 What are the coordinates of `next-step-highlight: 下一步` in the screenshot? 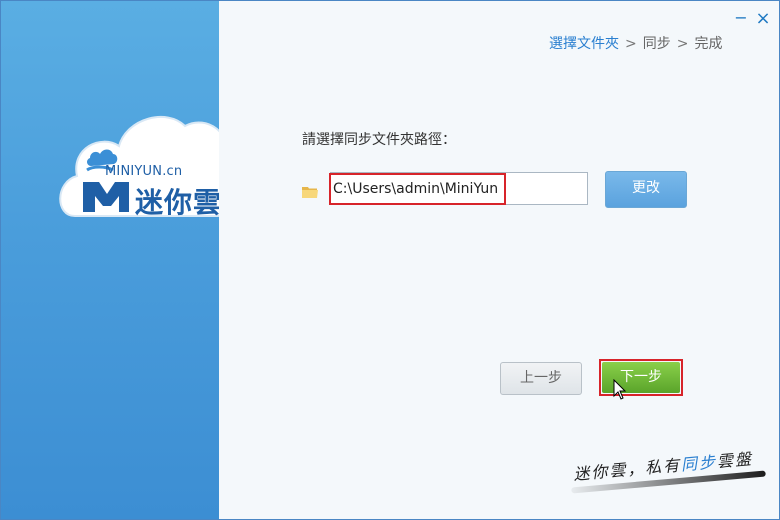 It's located at (641, 377).